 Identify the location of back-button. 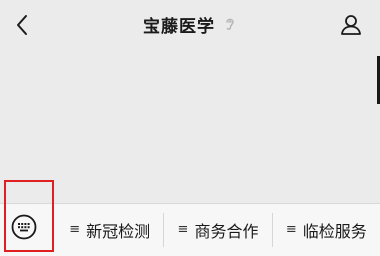
(22, 25).